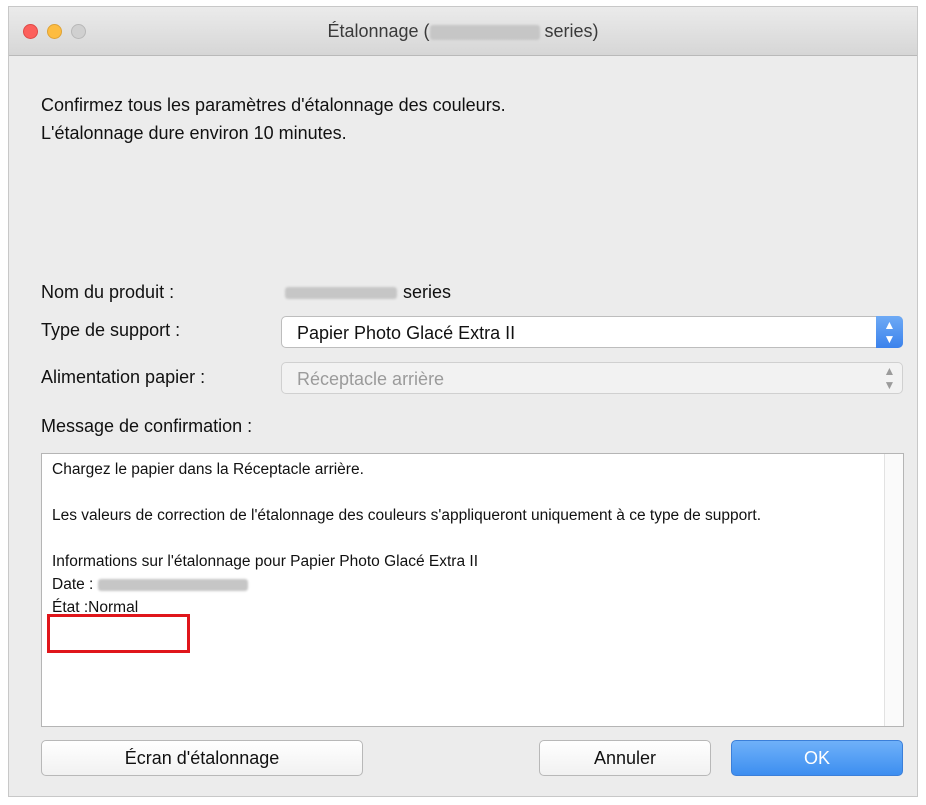 This screenshot has height=805, width=926. I want to click on message-scrollbar, so click(893, 590).